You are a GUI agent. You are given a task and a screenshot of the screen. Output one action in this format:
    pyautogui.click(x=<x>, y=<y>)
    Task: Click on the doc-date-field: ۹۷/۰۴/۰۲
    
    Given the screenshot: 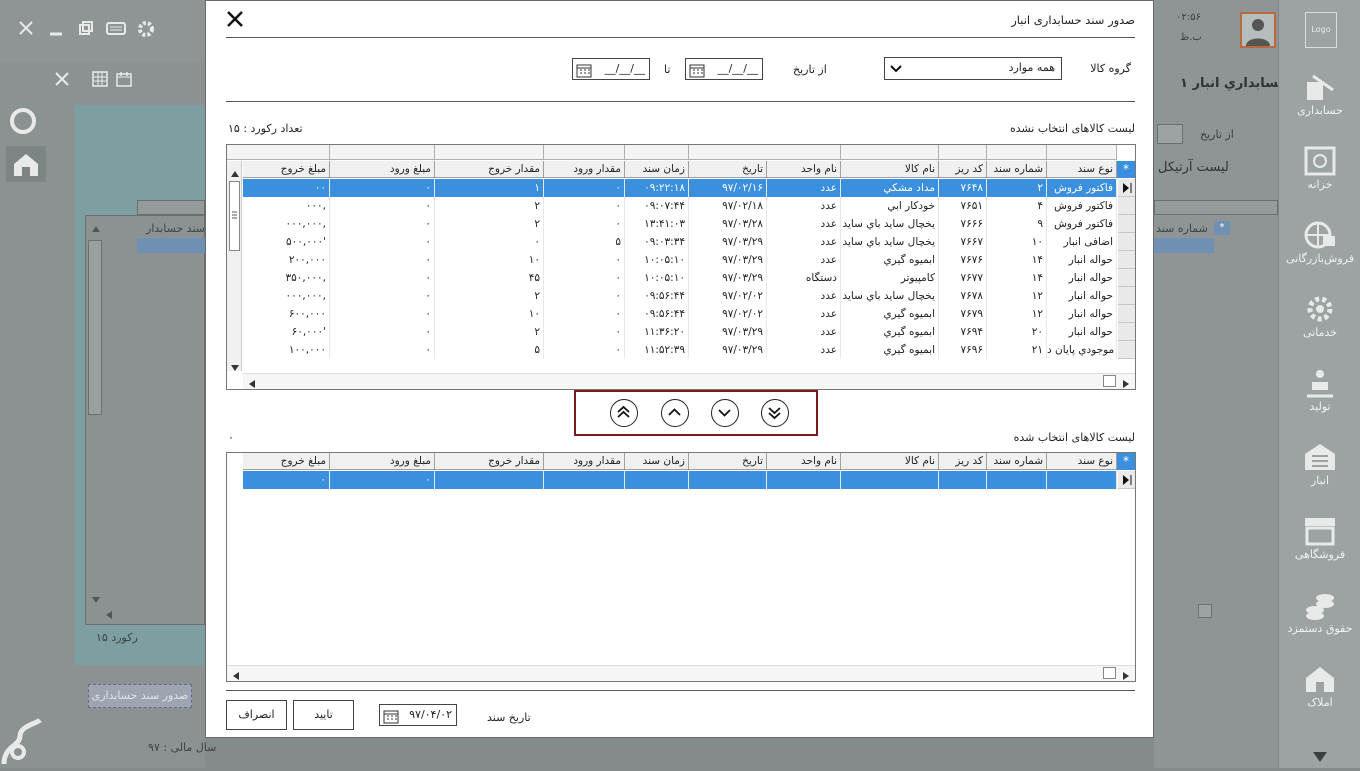 What is the action you would take?
    pyautogui.click(x=418, y=715)
    